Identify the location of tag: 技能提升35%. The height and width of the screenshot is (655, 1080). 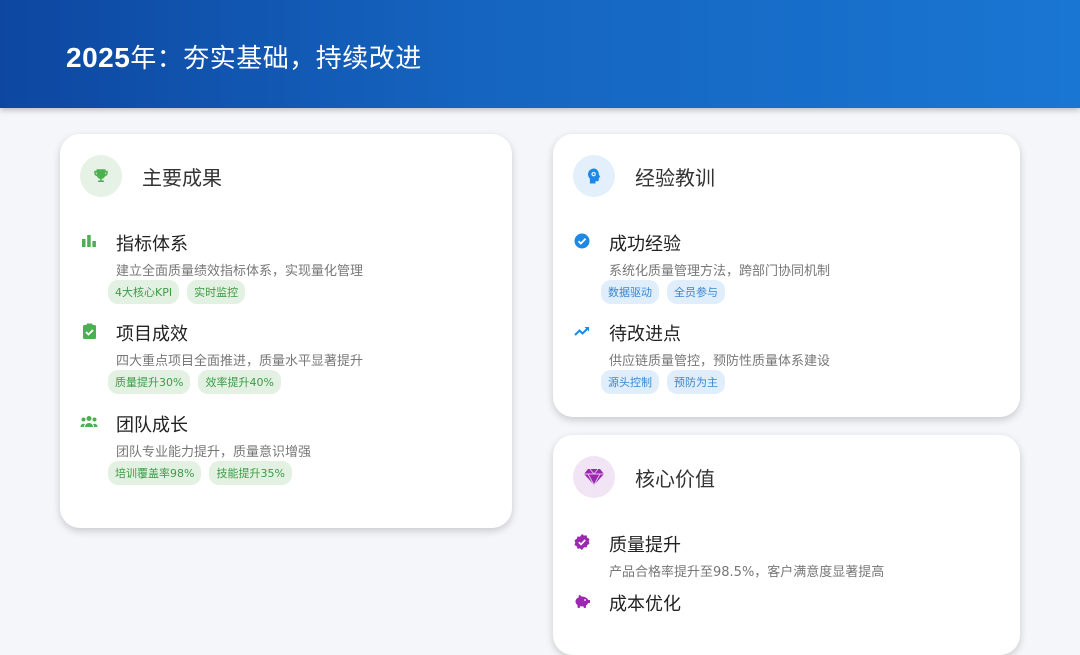
(250, 473).